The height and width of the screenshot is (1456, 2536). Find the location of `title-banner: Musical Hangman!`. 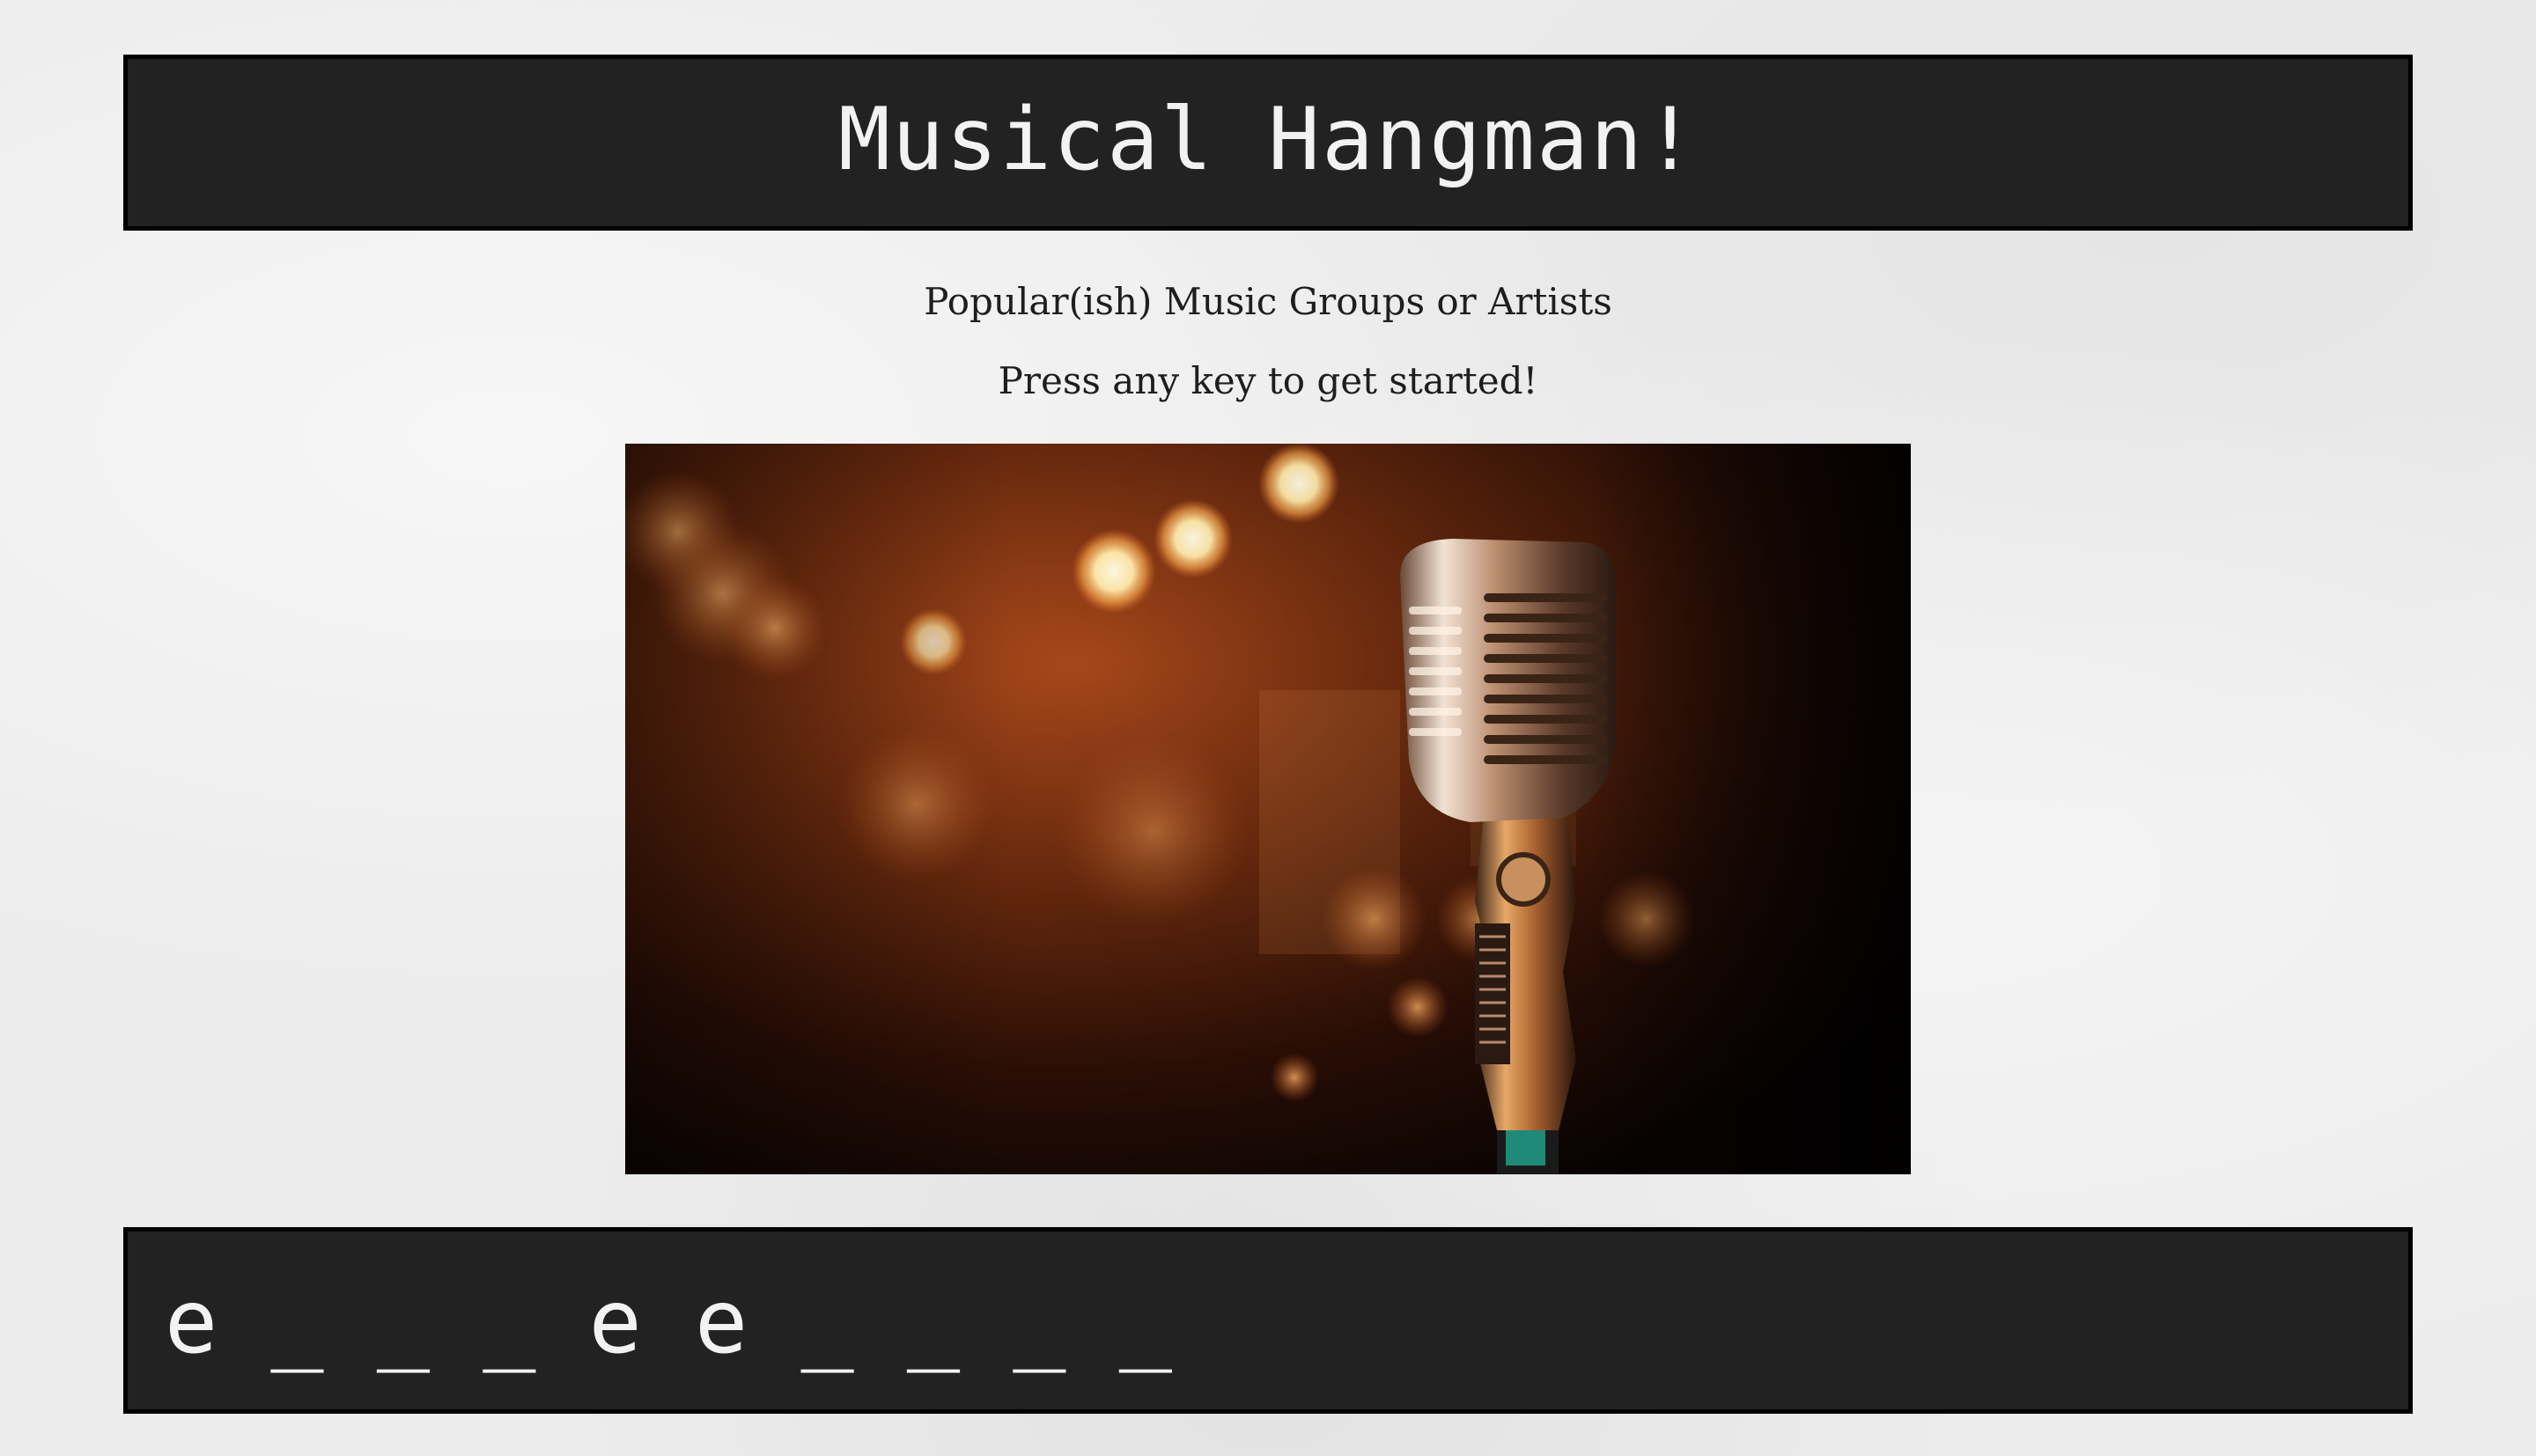

title-banner: Musical Hangman! is located at coordinates (1268, 143).